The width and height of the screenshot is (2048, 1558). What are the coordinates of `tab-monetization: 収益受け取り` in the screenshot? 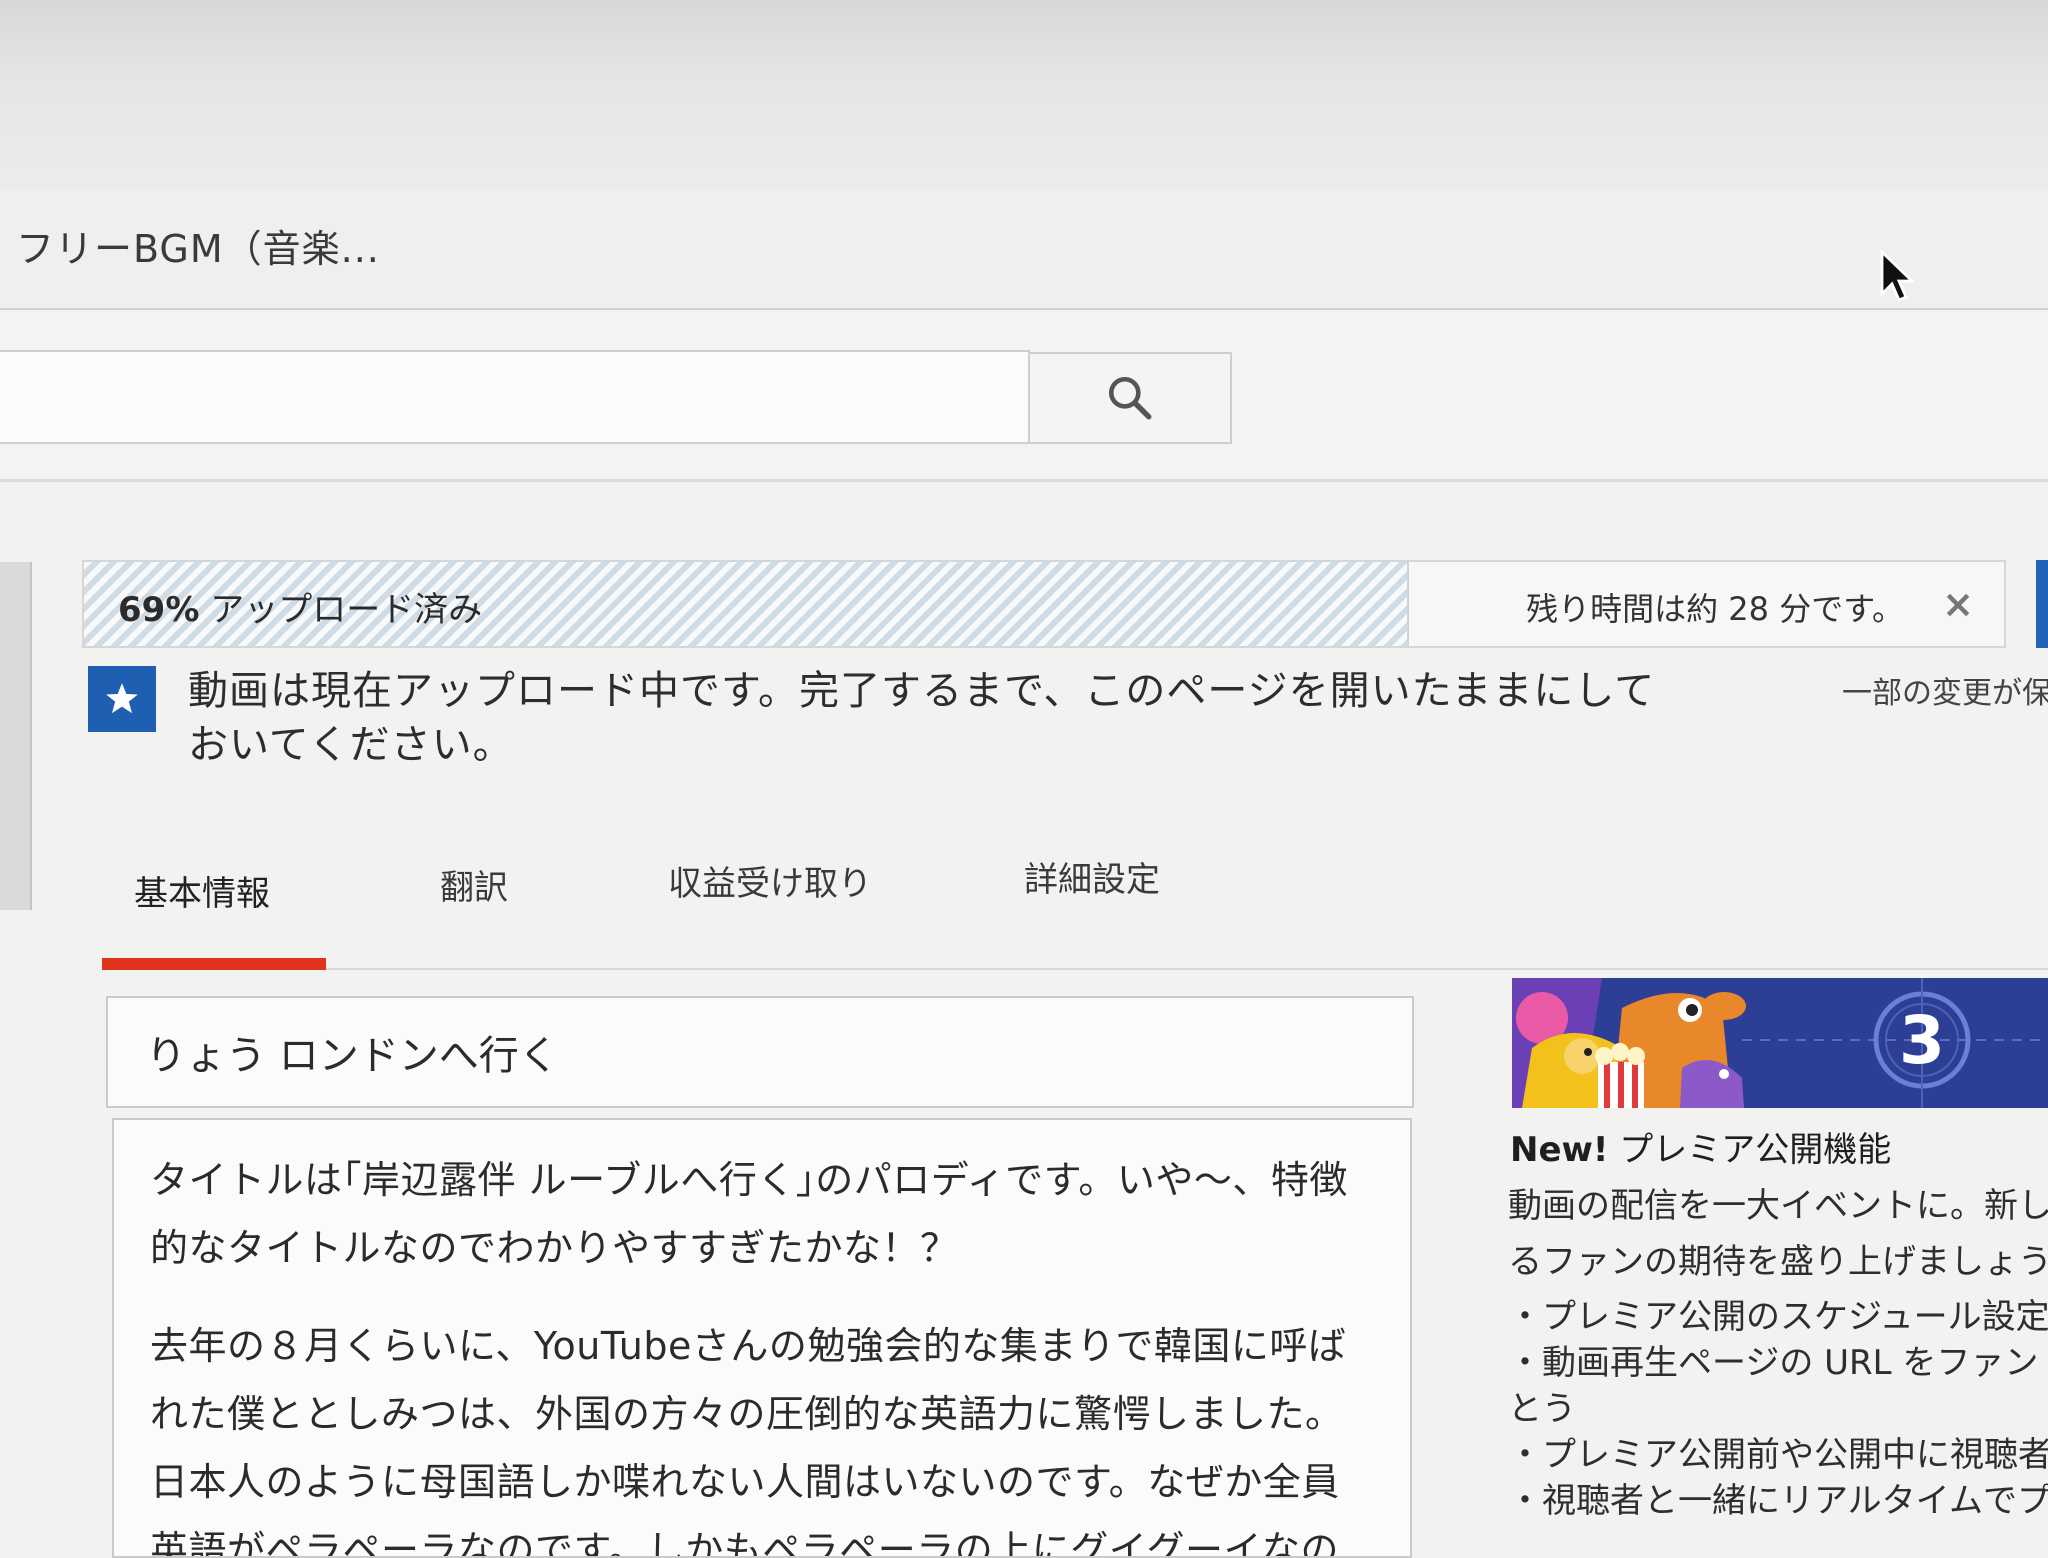 It's located at (770, 880).